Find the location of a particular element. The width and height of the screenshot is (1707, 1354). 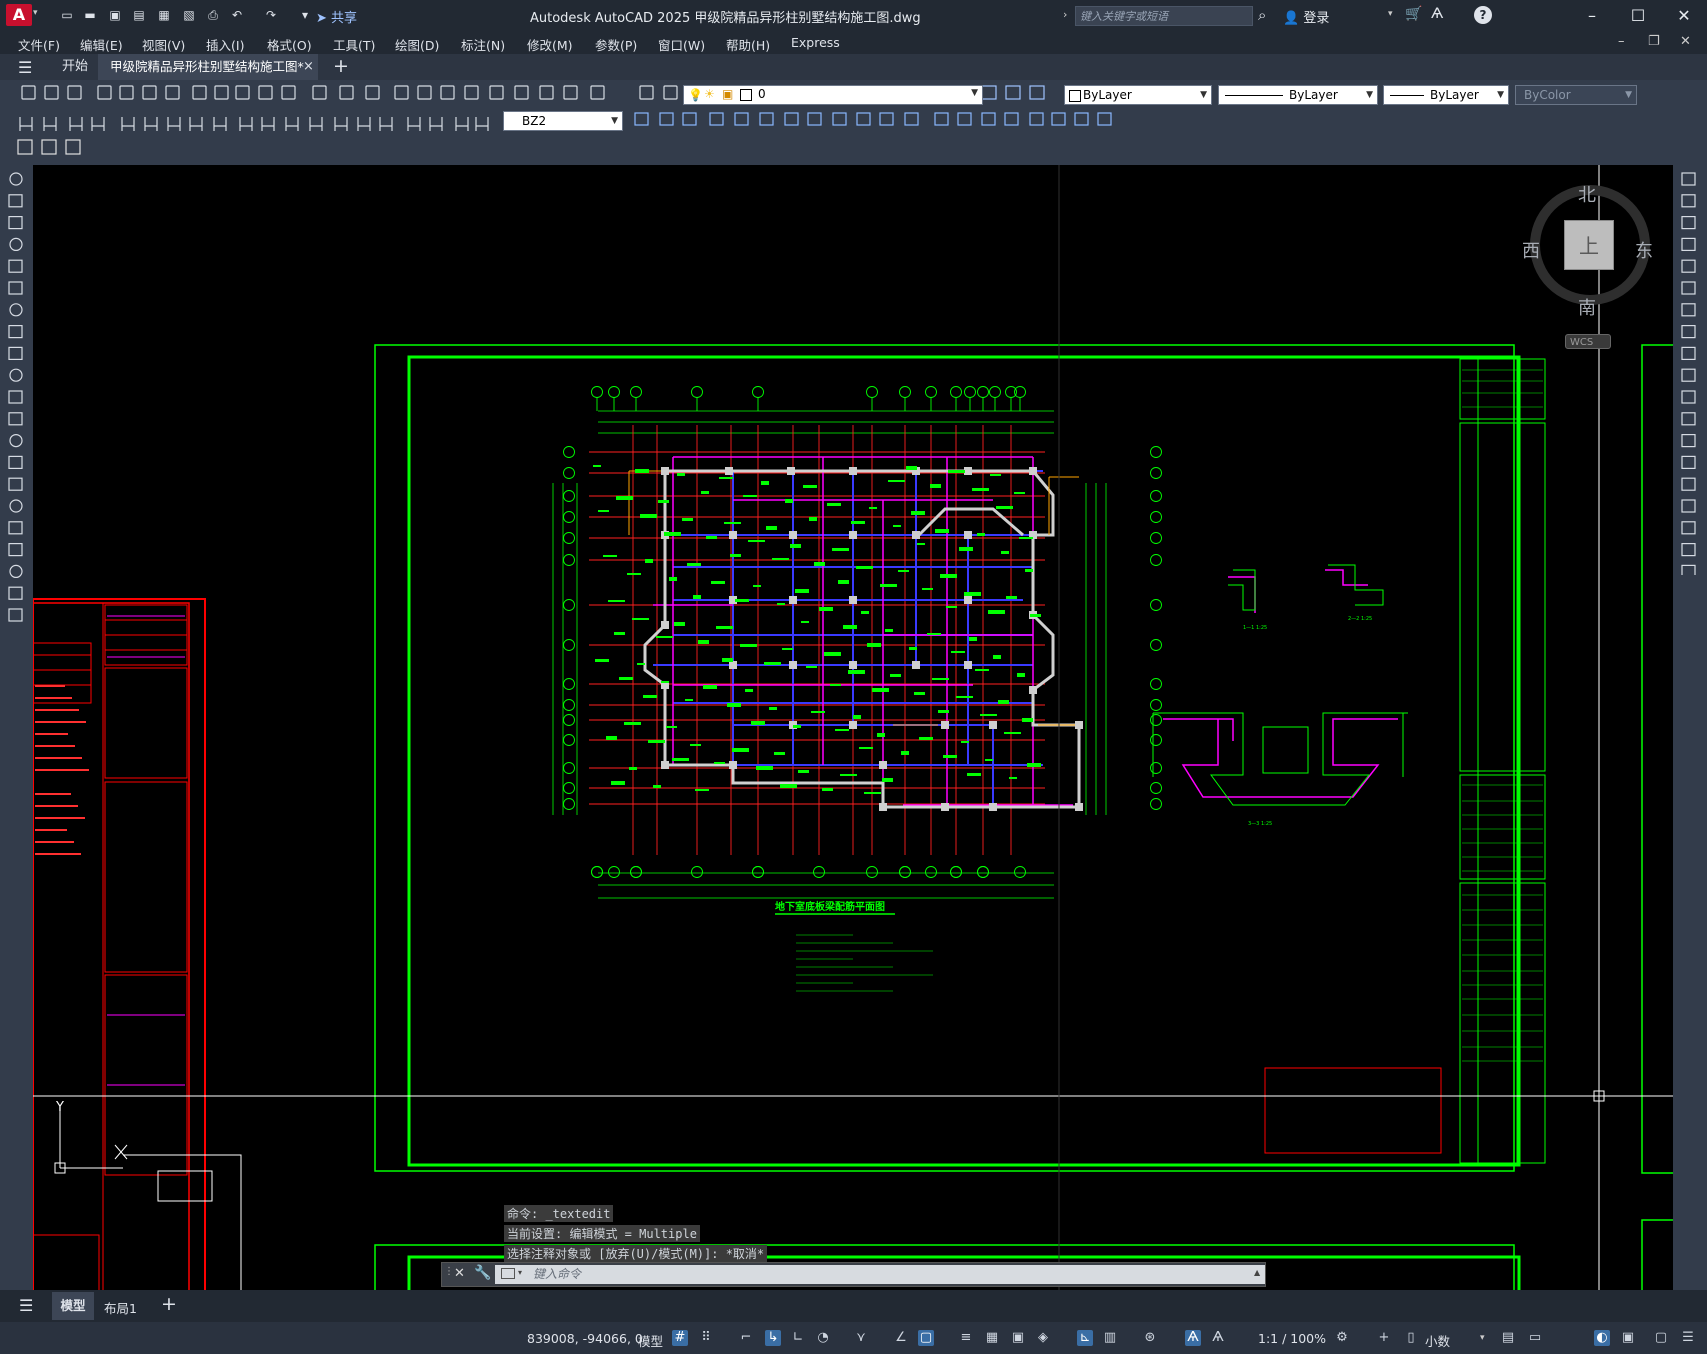

workspace-gear-icon: ⚙ is located at coordinates (1342, 1338).